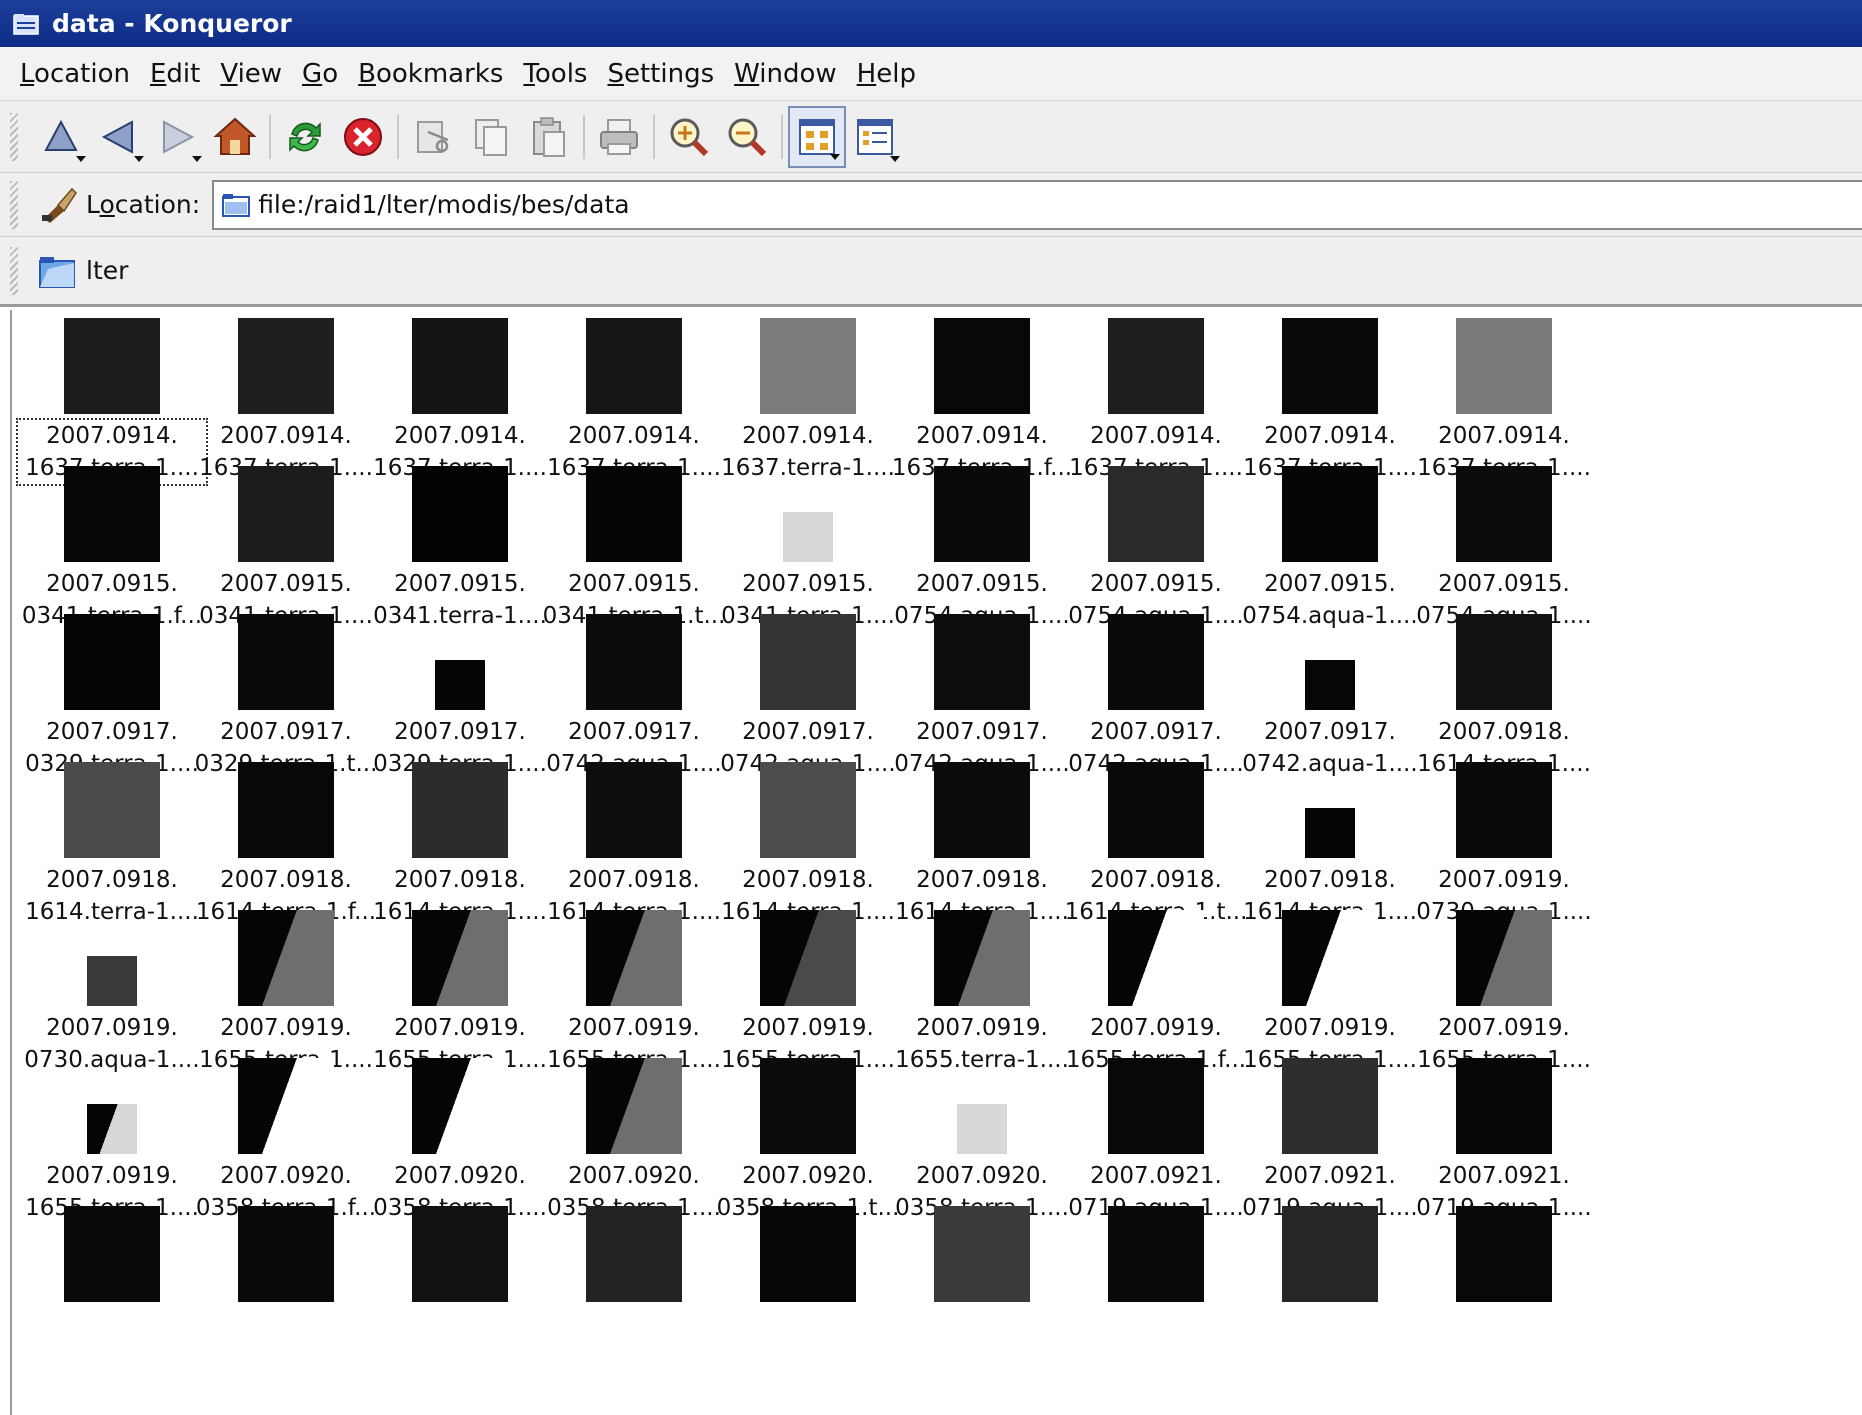  Describe the element at coordinates (119, 137) in the screenshot. I see `back-button` at that location.